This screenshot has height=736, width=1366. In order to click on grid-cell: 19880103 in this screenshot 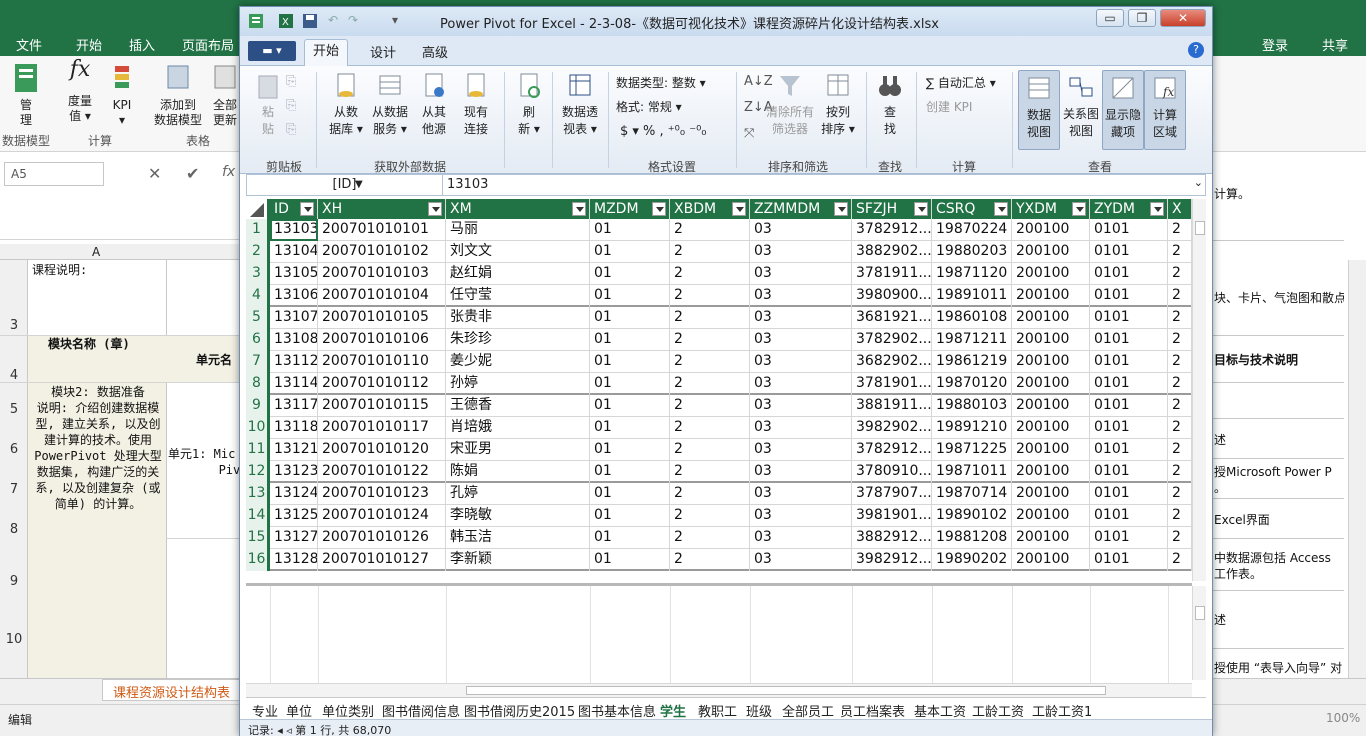, I will do `click(972, 406)`.